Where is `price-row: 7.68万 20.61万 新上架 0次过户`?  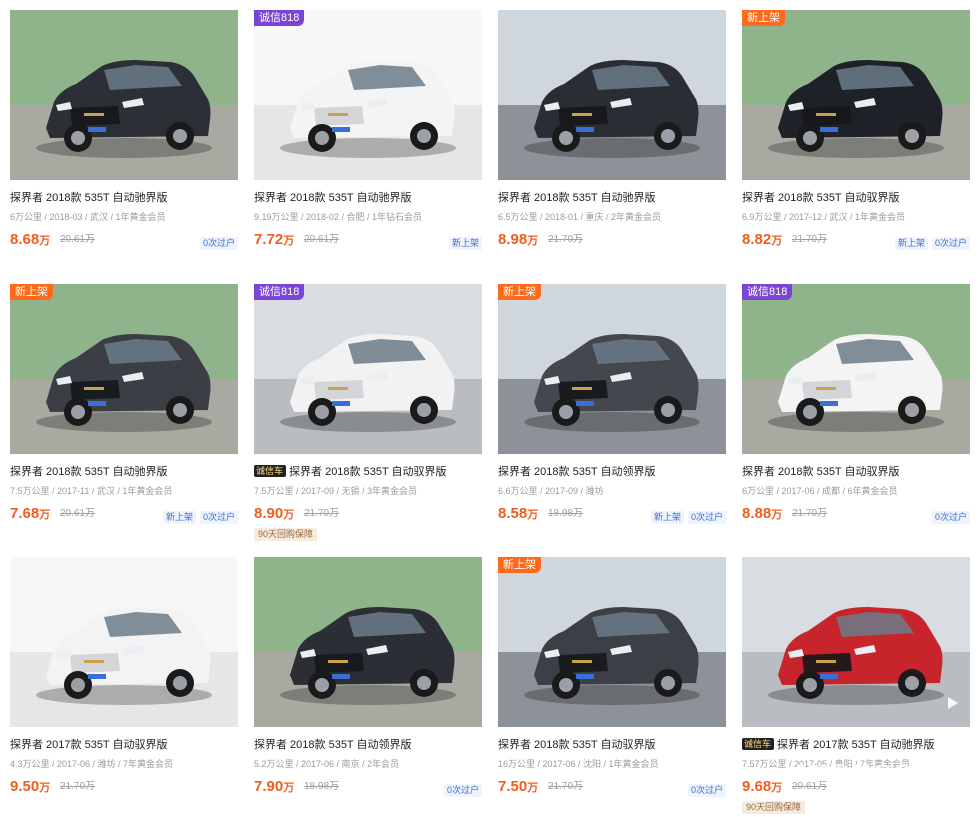 price-row: 7.68万 20.61万 新上架 0次过户 is located at coordinates (124, 514).